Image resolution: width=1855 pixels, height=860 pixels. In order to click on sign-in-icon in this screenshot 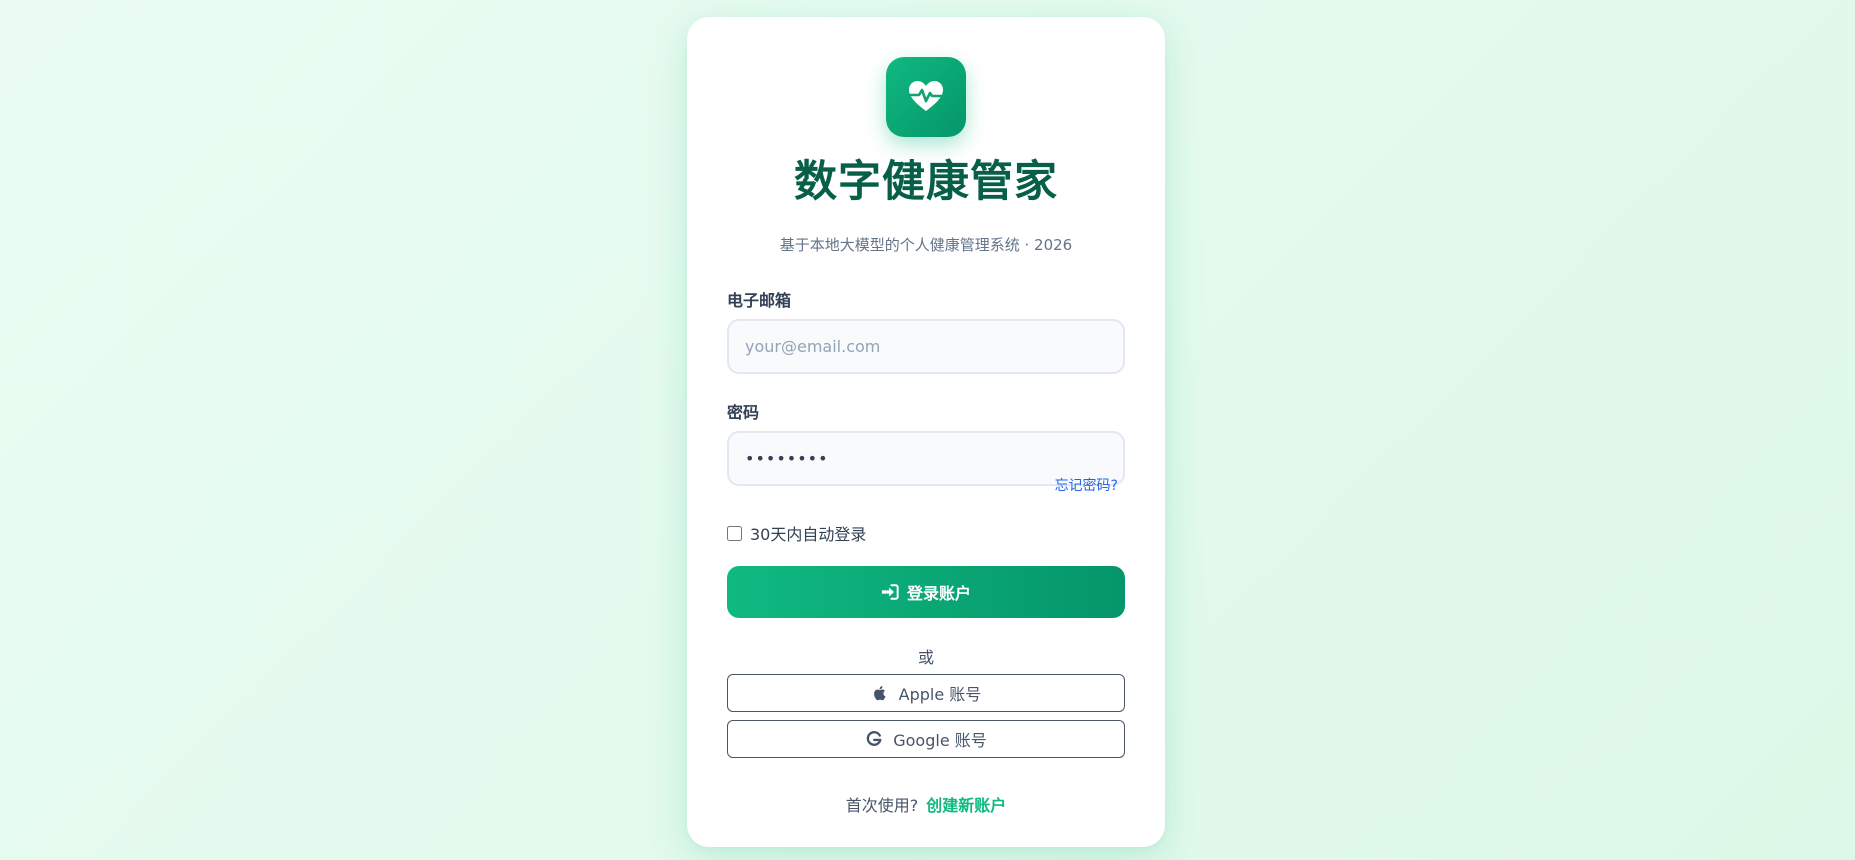, I will do `click(890, 592)`.